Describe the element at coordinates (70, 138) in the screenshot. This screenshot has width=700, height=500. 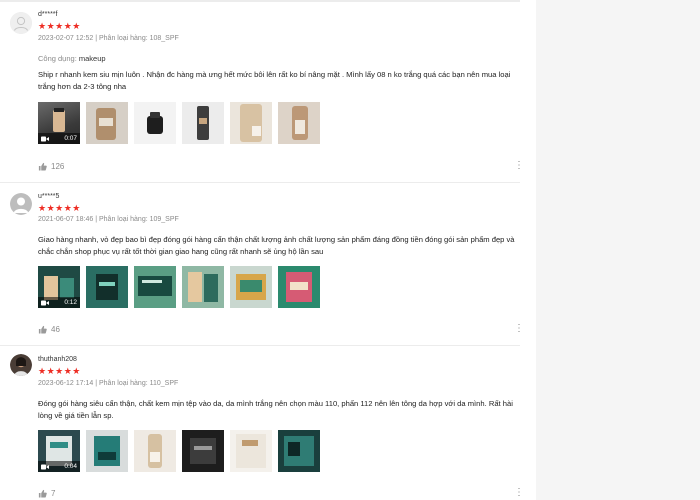
I see `video-duration: 0:07` at that location.